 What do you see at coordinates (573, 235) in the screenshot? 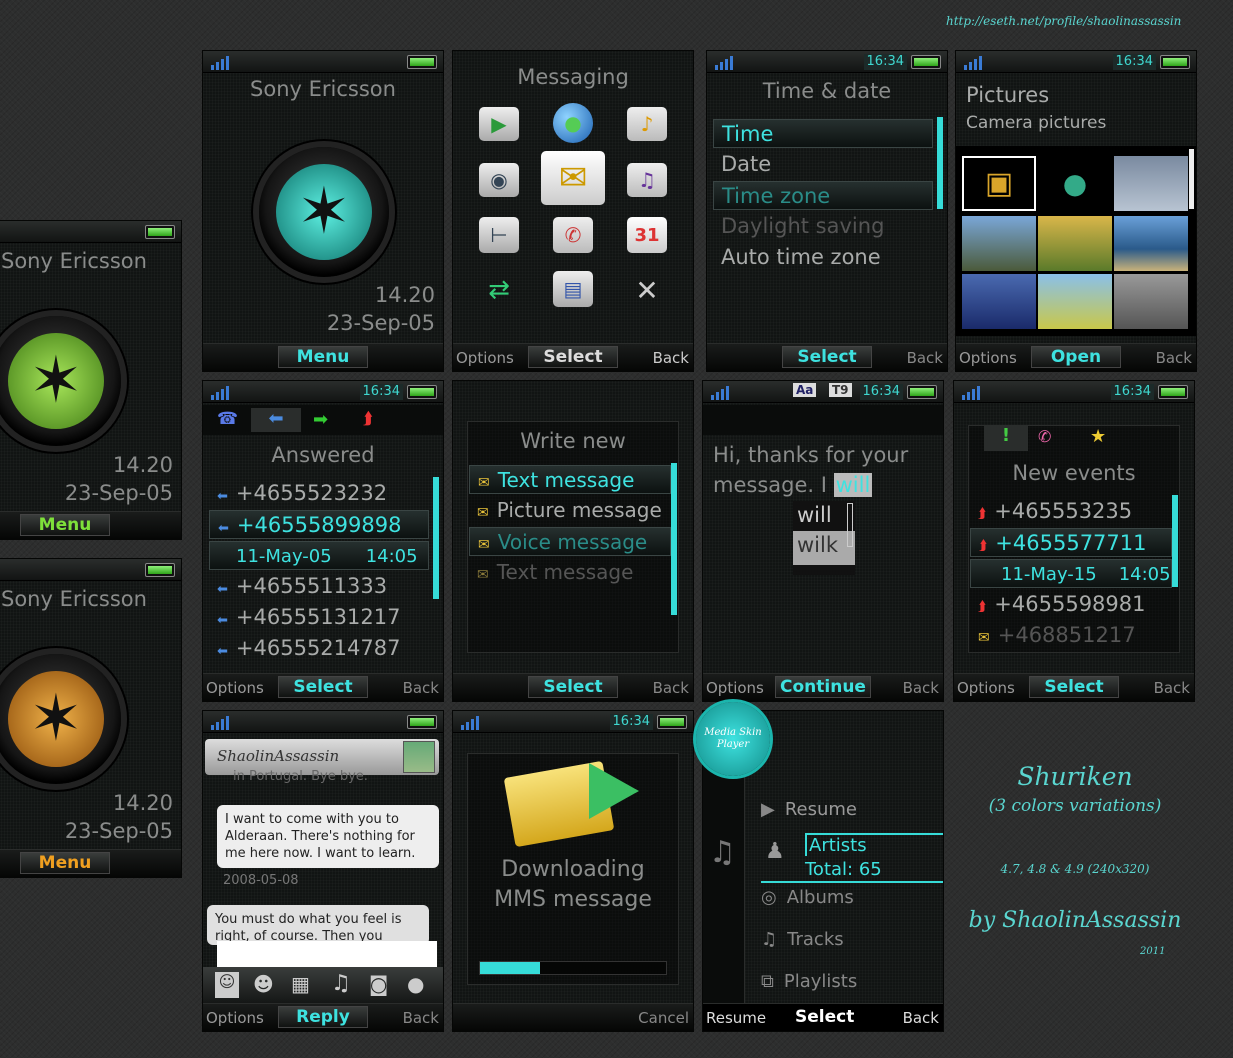
I see `phone-book-icon: ✆` at bounding box center [573, 235].